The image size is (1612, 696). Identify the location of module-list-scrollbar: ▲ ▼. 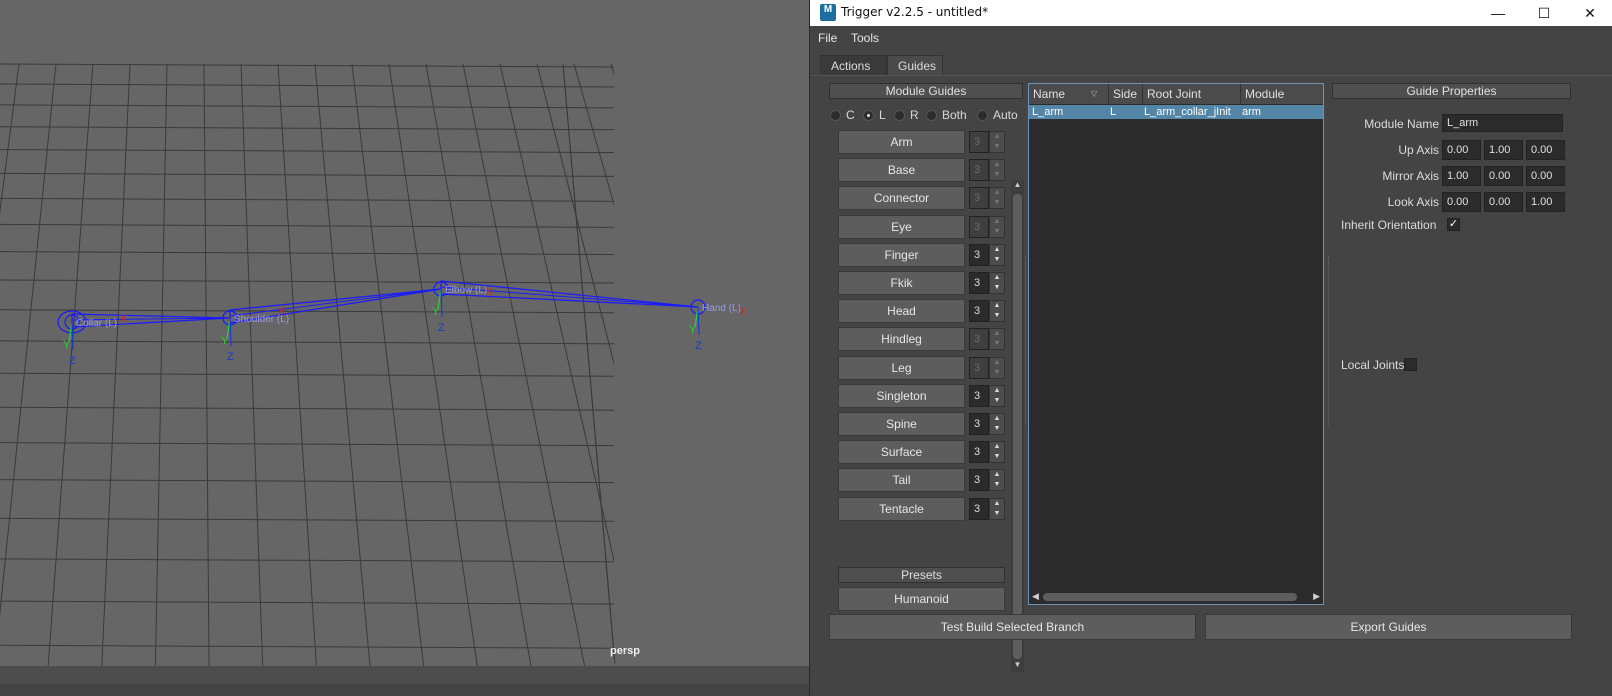
(1017, 426).